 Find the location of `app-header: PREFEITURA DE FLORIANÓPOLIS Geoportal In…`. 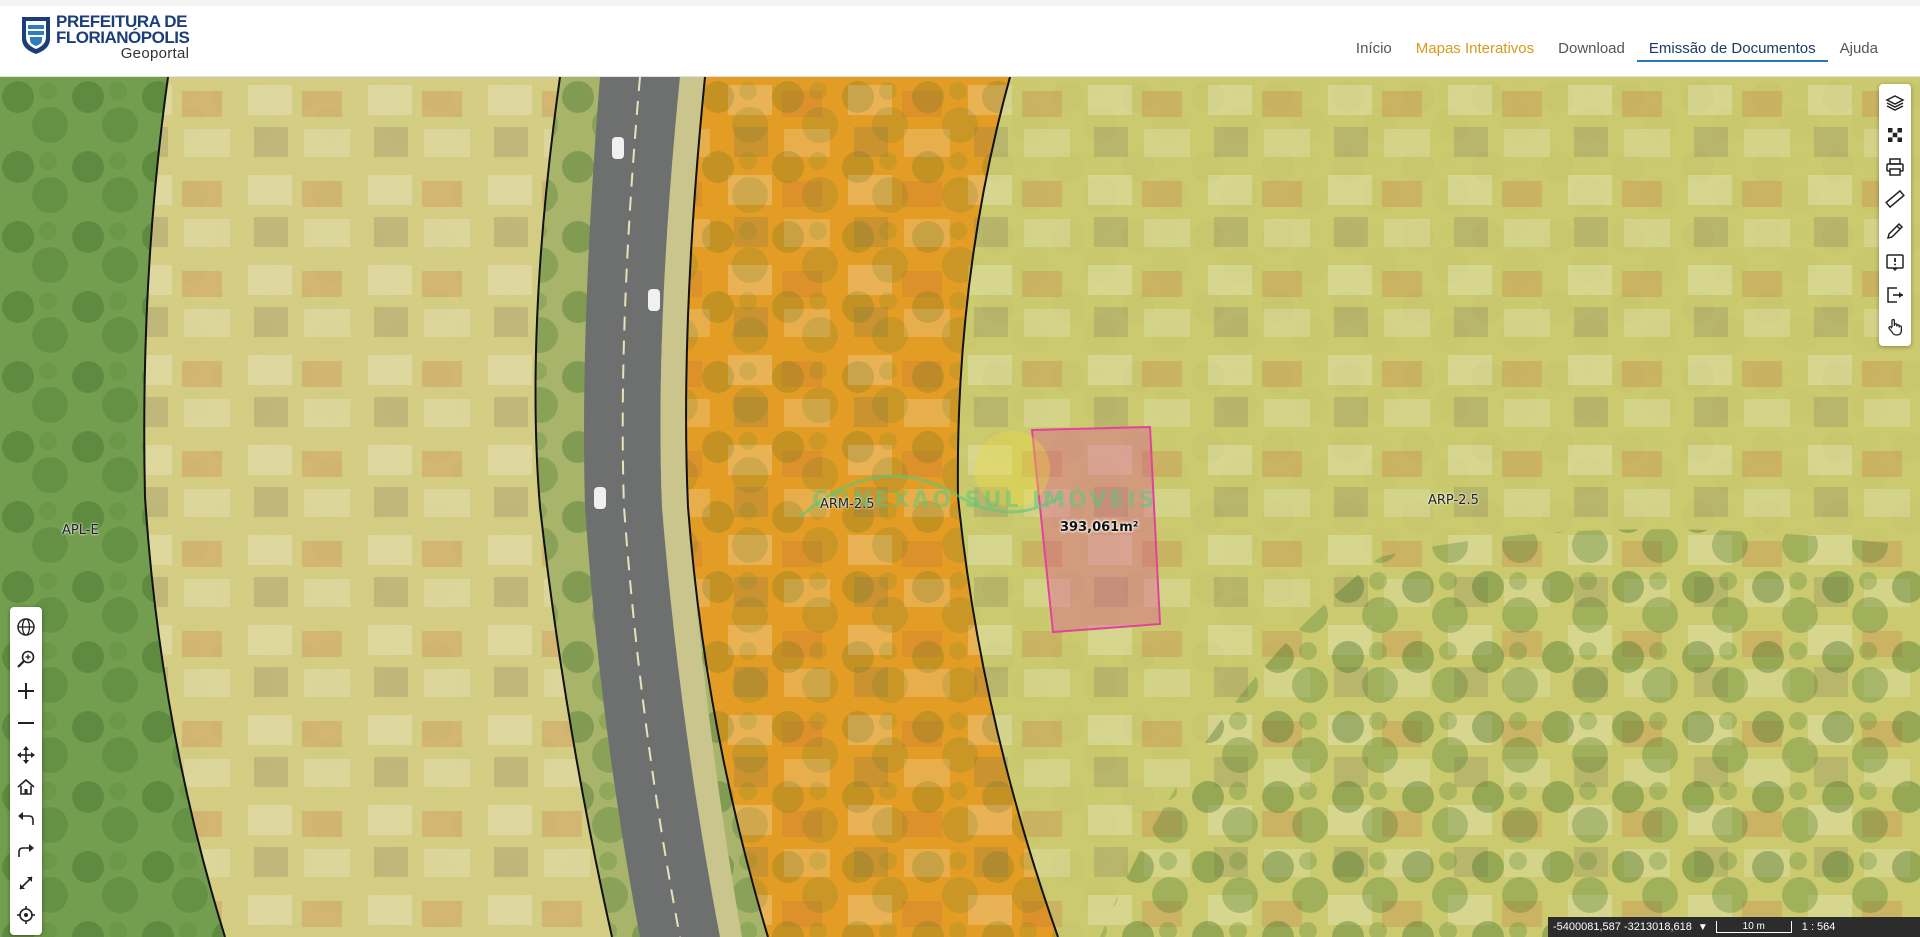

app-header: PREFEITURA DE FLORIANÓPOLIS Geoportal In… is located at coordinates (960, 38).